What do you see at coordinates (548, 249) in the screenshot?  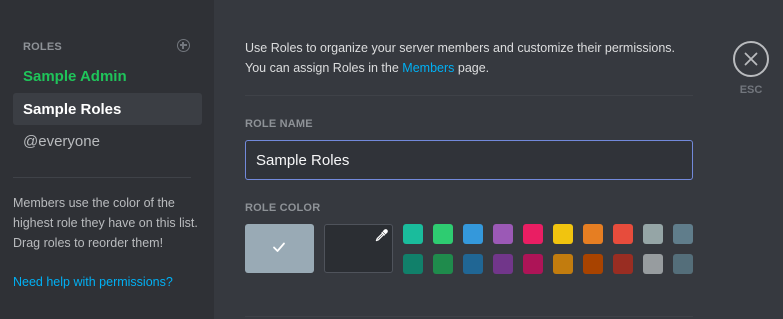 I see `color-swatch-grid` at bounding box center [548, 249].